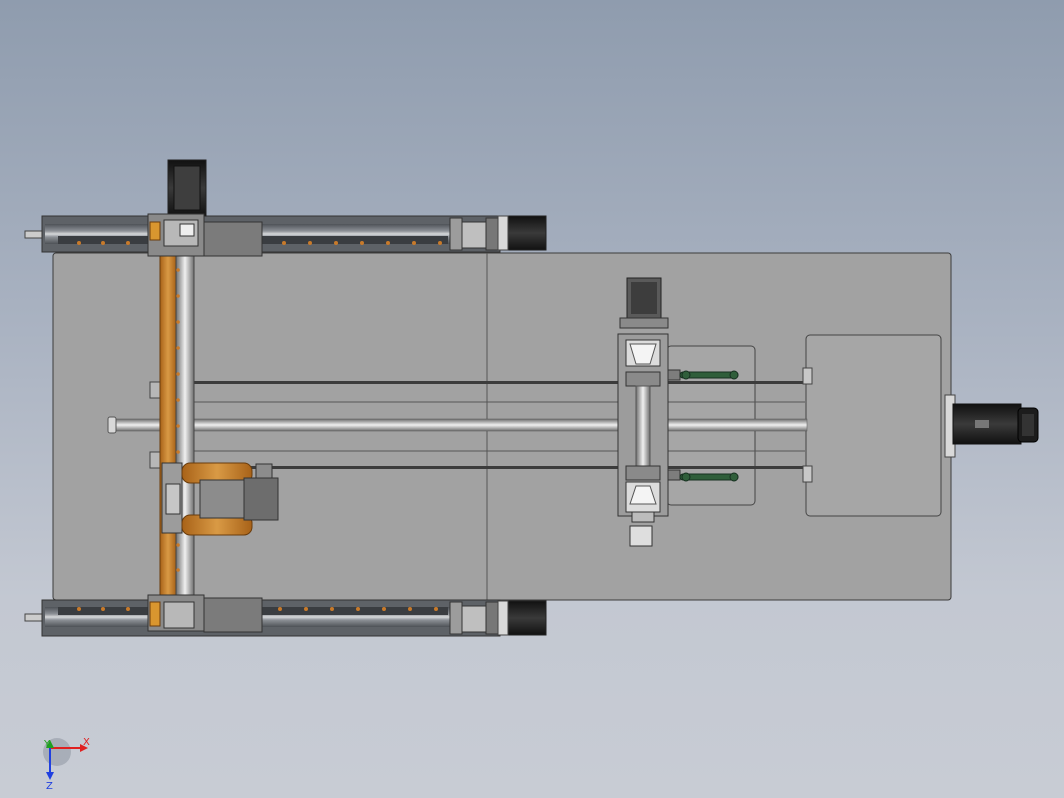 This screenshot has height=798, width=1064. I want to click on coordinate-triad-icon: X Y Z, so click(66, 764).